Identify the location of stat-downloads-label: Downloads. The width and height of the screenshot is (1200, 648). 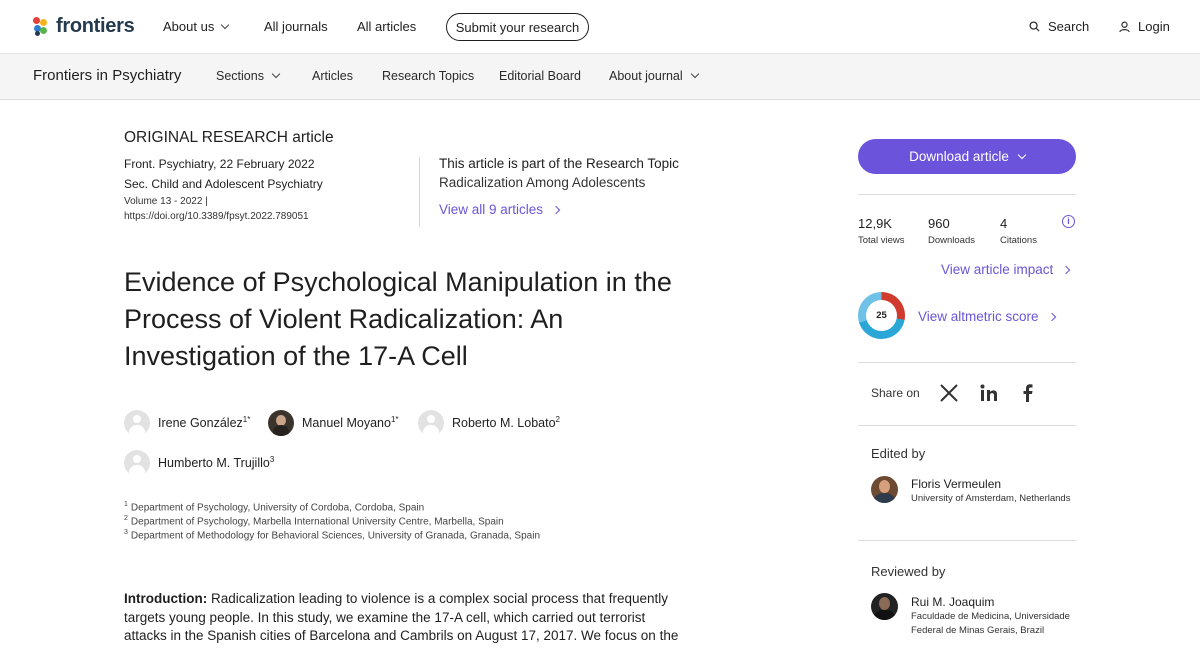
(951, 240).